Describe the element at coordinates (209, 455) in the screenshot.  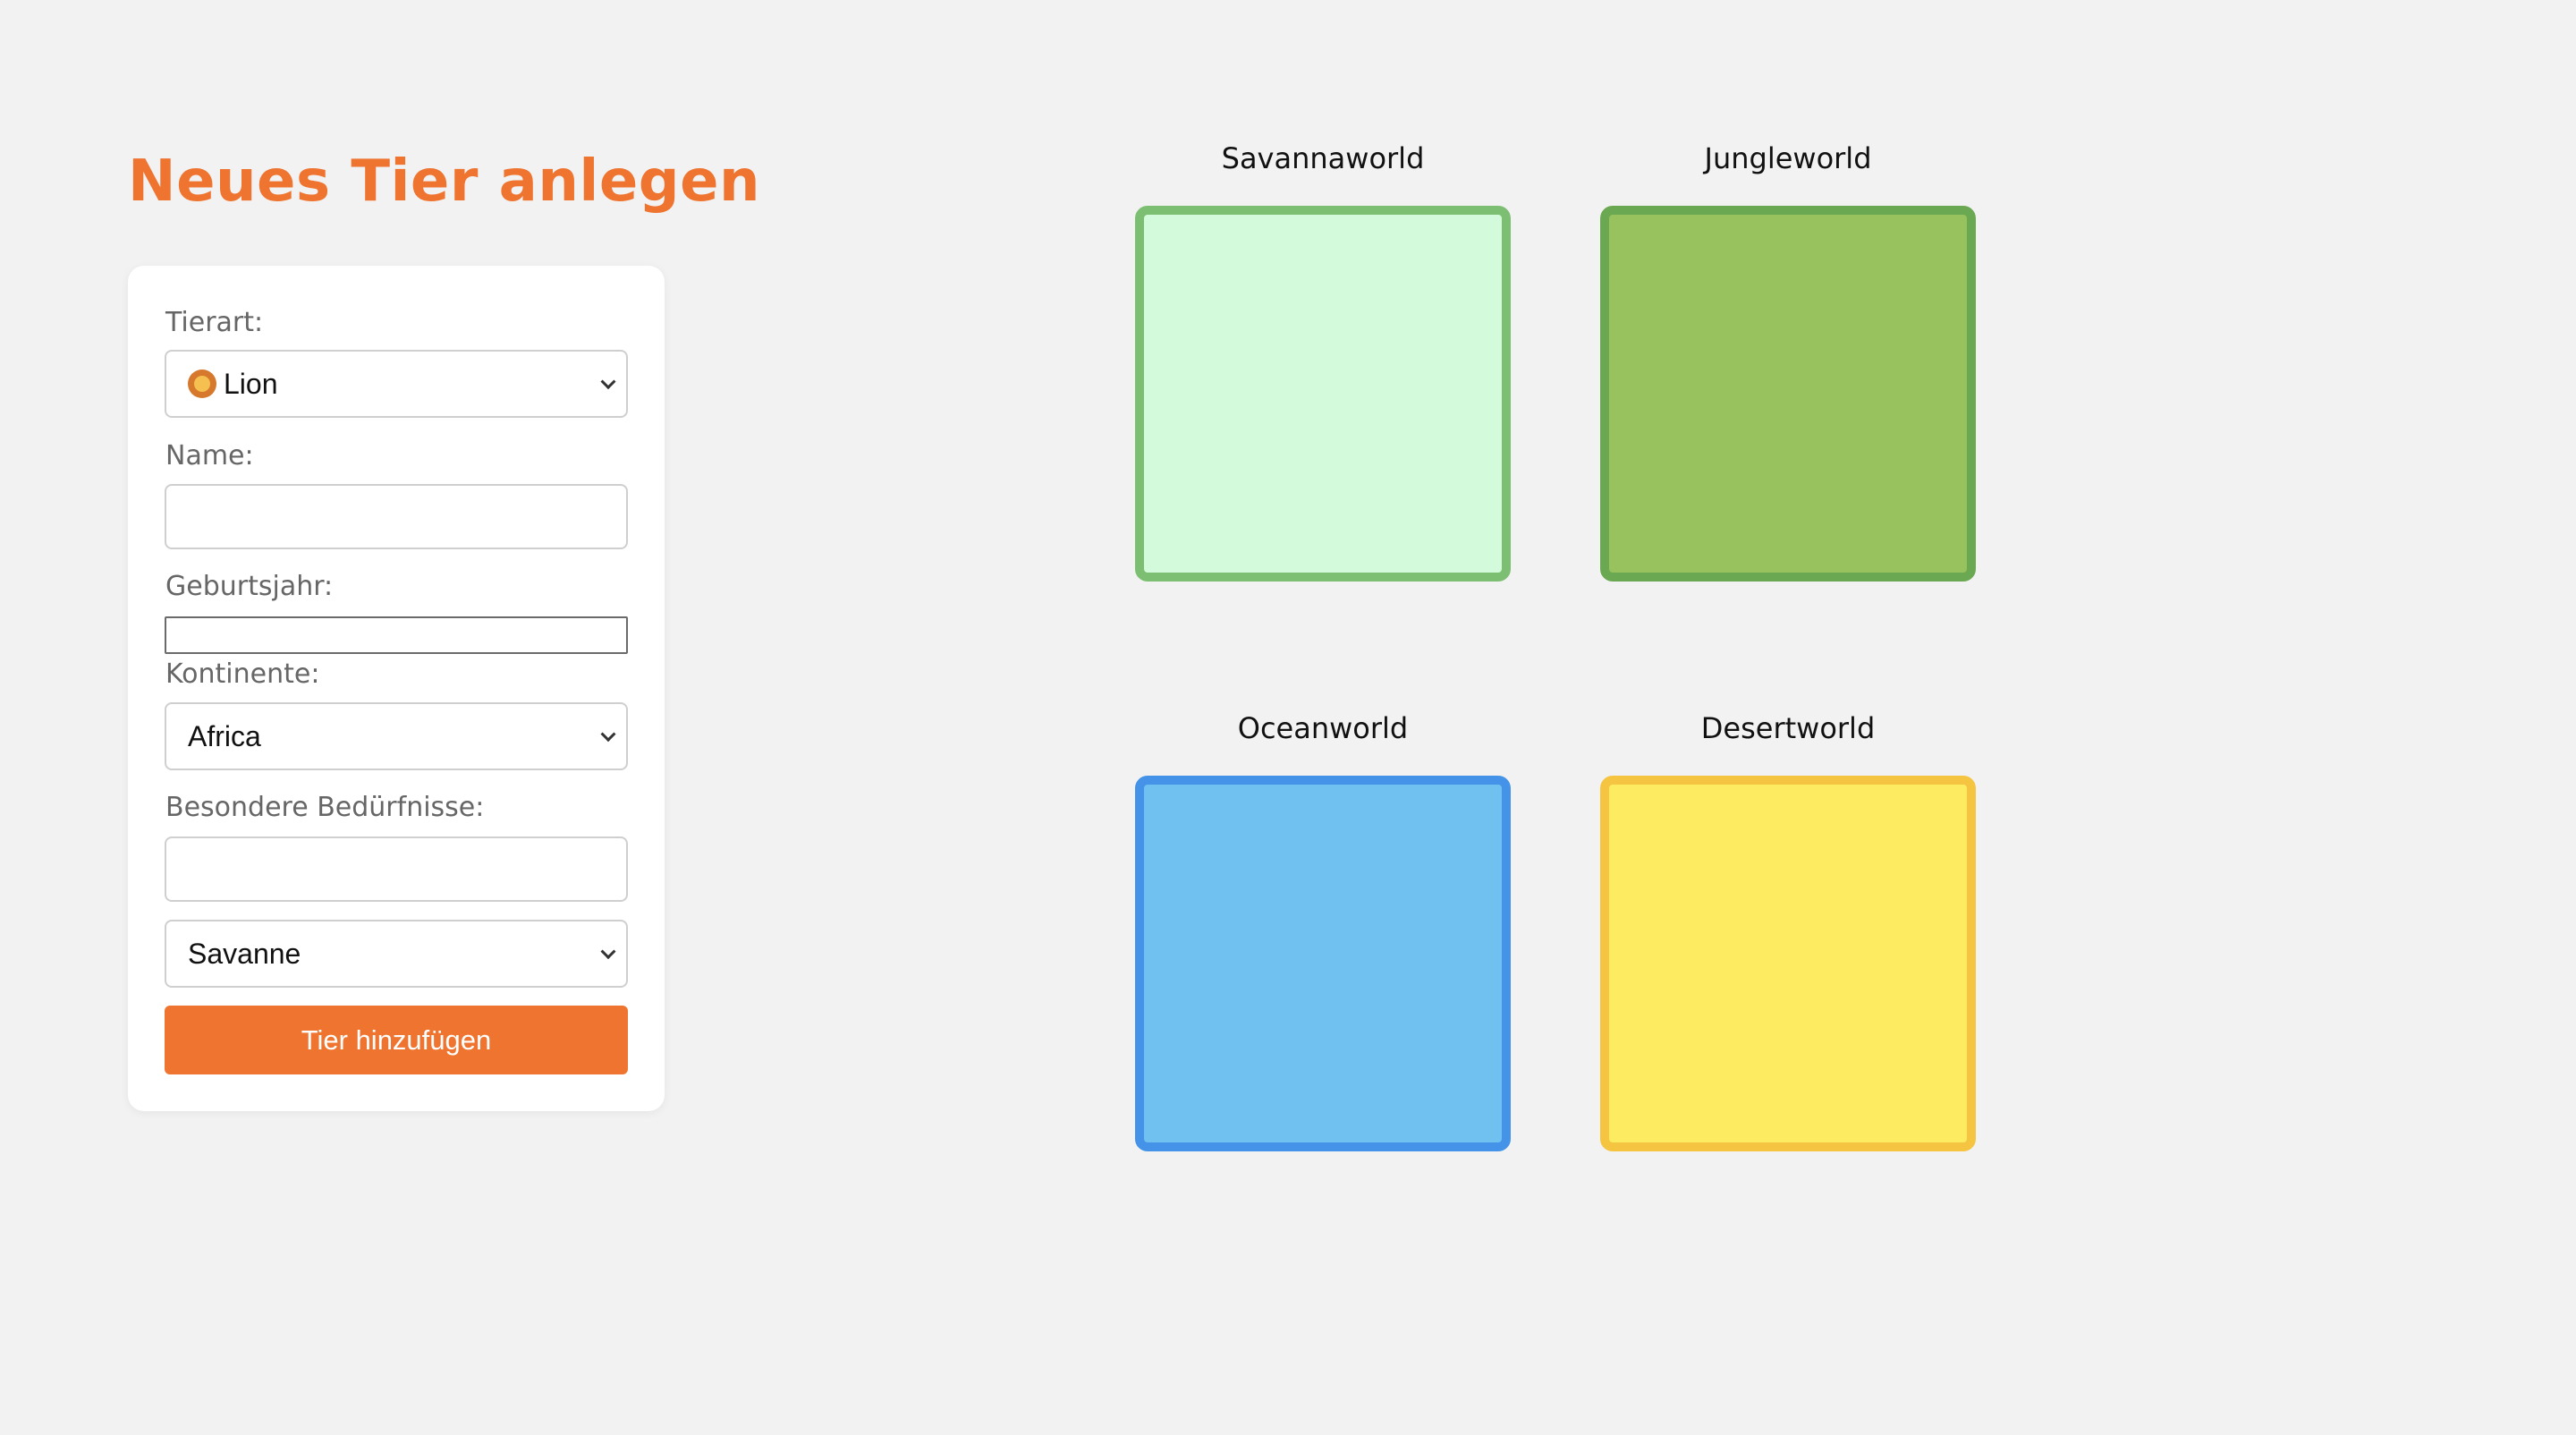
I see `name-label: Name:` at that location.